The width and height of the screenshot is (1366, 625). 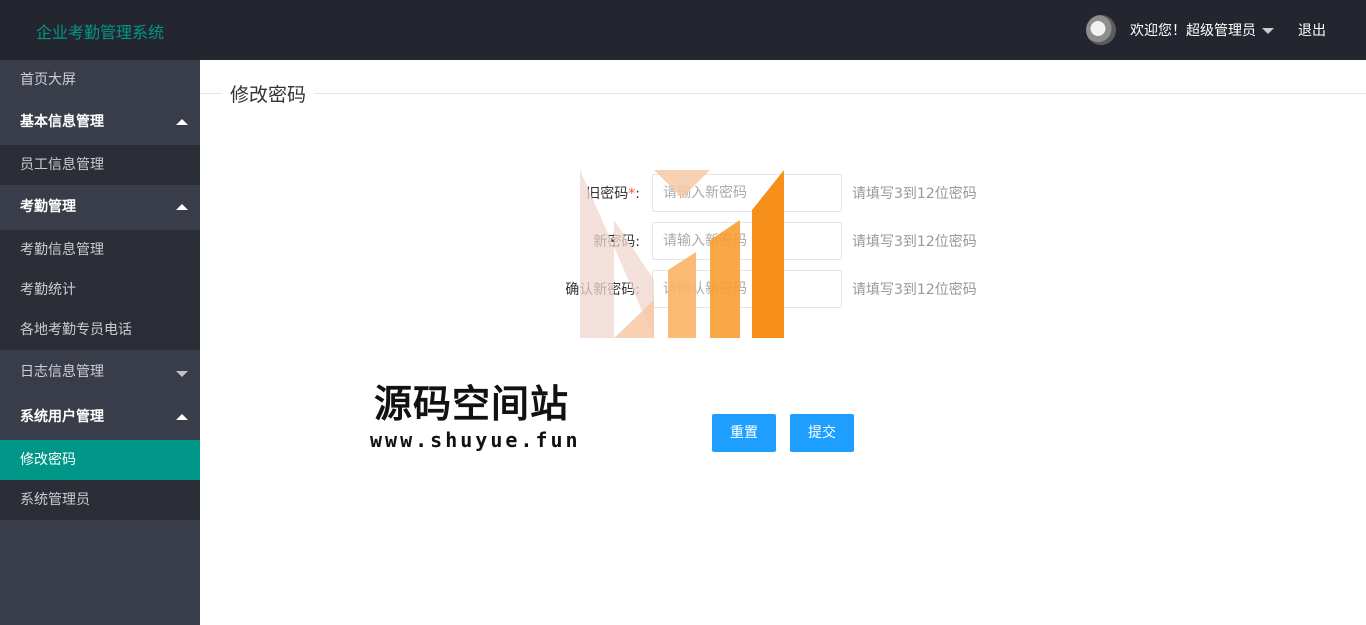 I want to click on sidebar-item-dashboard: 首页大屏, so click(x=100, y=80).